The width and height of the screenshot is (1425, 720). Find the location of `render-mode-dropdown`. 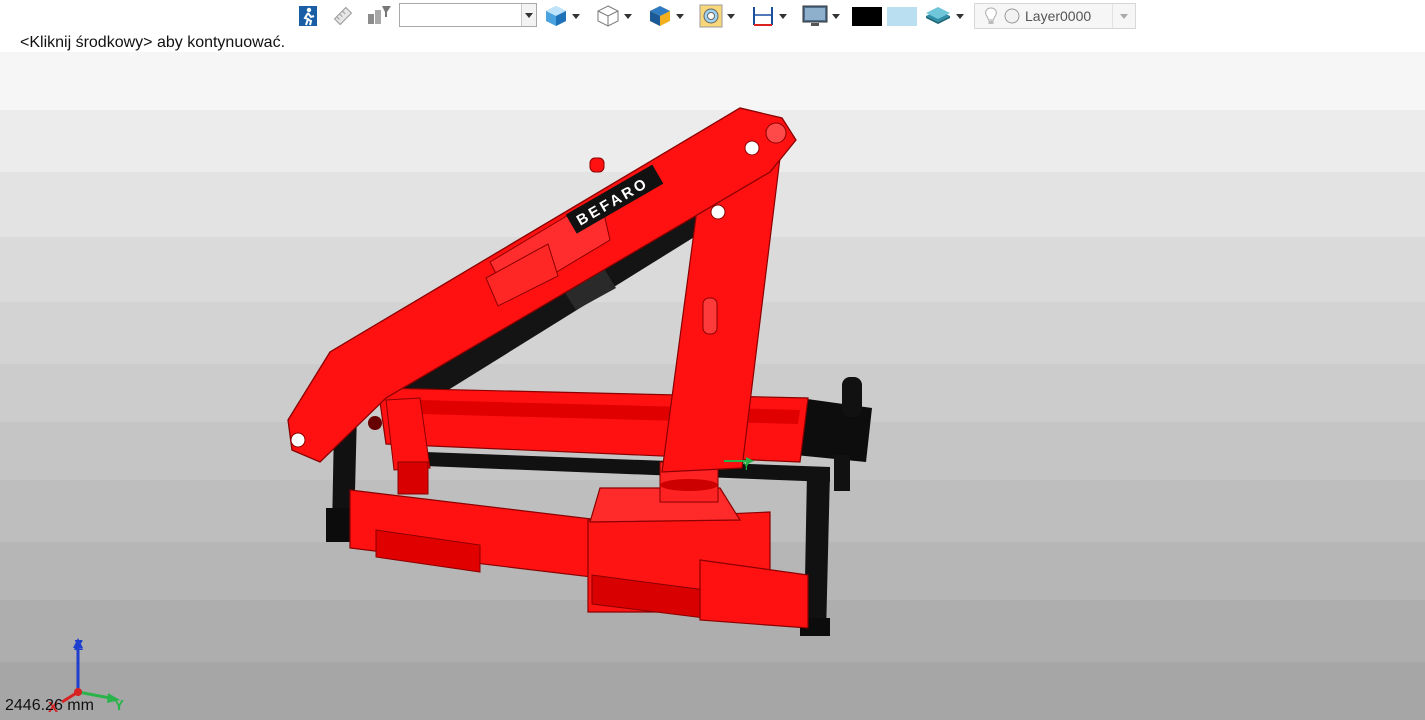

render-mode-dropdown is located at coordinates (666, 16).